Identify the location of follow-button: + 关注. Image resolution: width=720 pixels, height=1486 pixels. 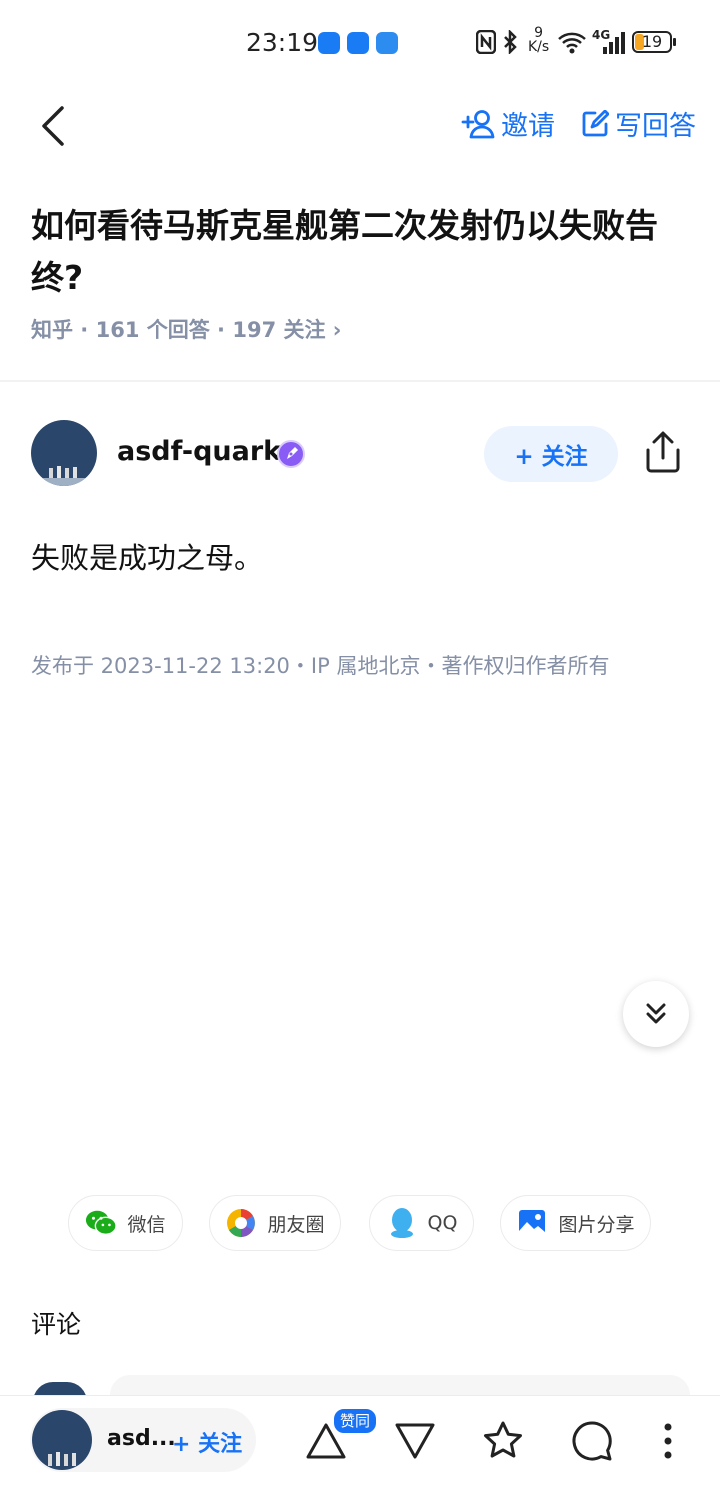
(551, 454).